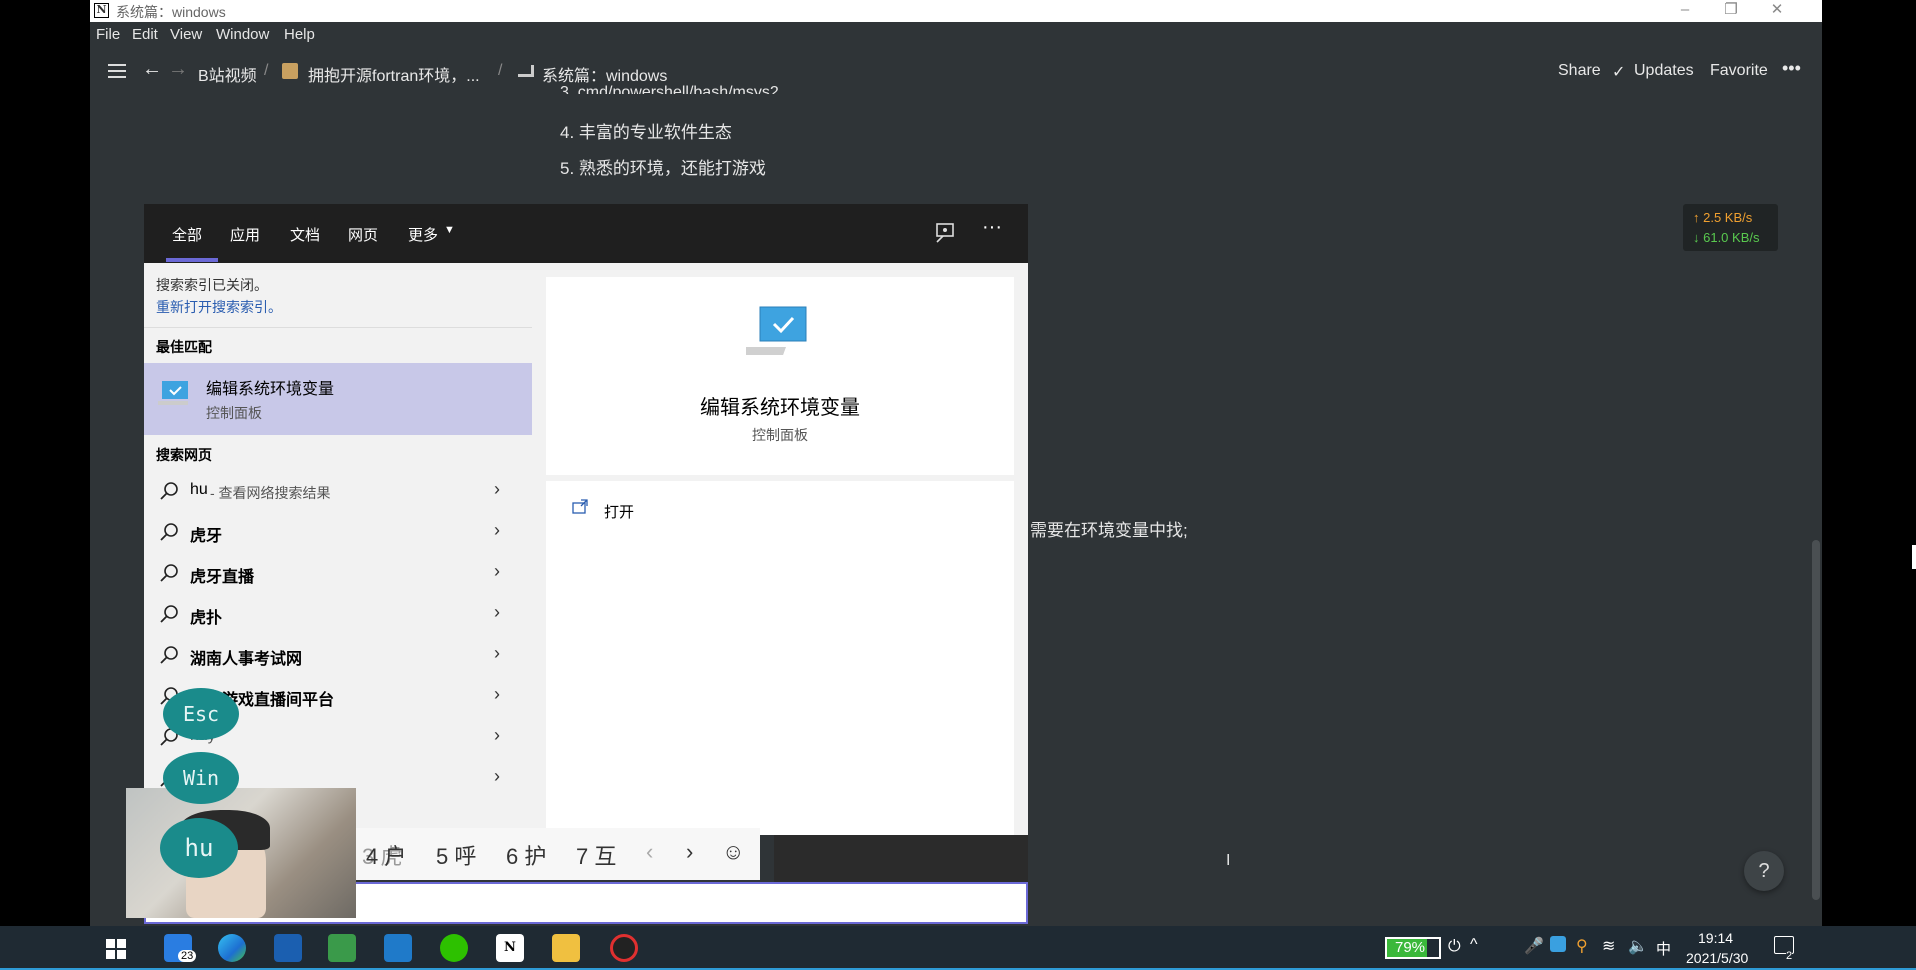  What do you see at coordinates (288, 948) in the screenshot?
I see `powershell-icon` at bounding box center [288, 948].